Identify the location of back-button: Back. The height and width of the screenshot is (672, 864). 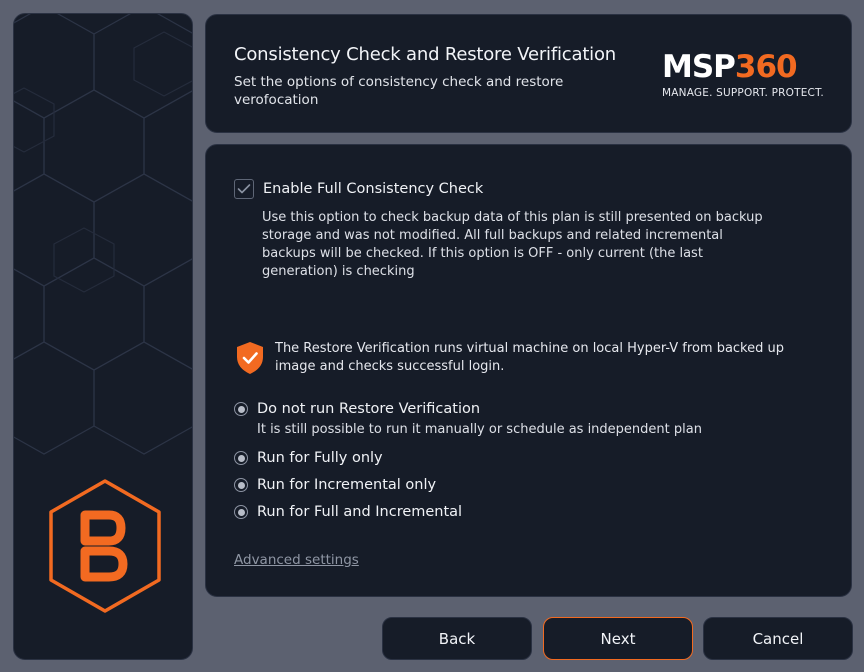
(457, 638).